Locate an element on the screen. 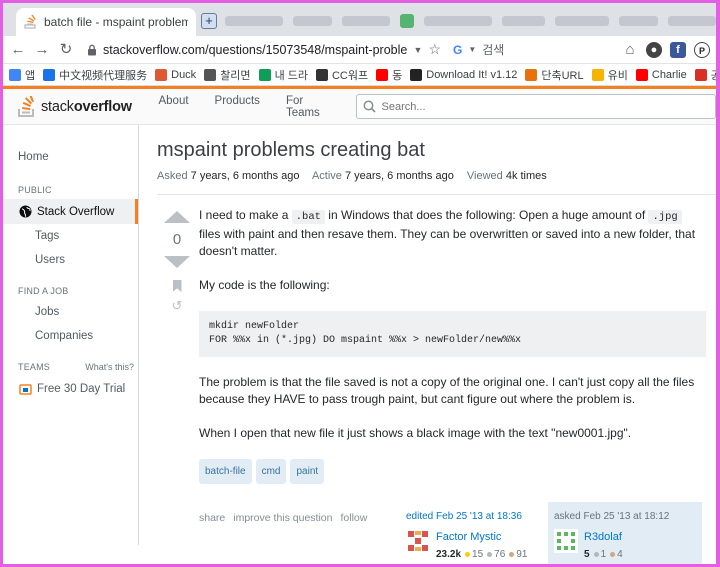  bookmark-label: 공시 is located at coordinates (713, 75).